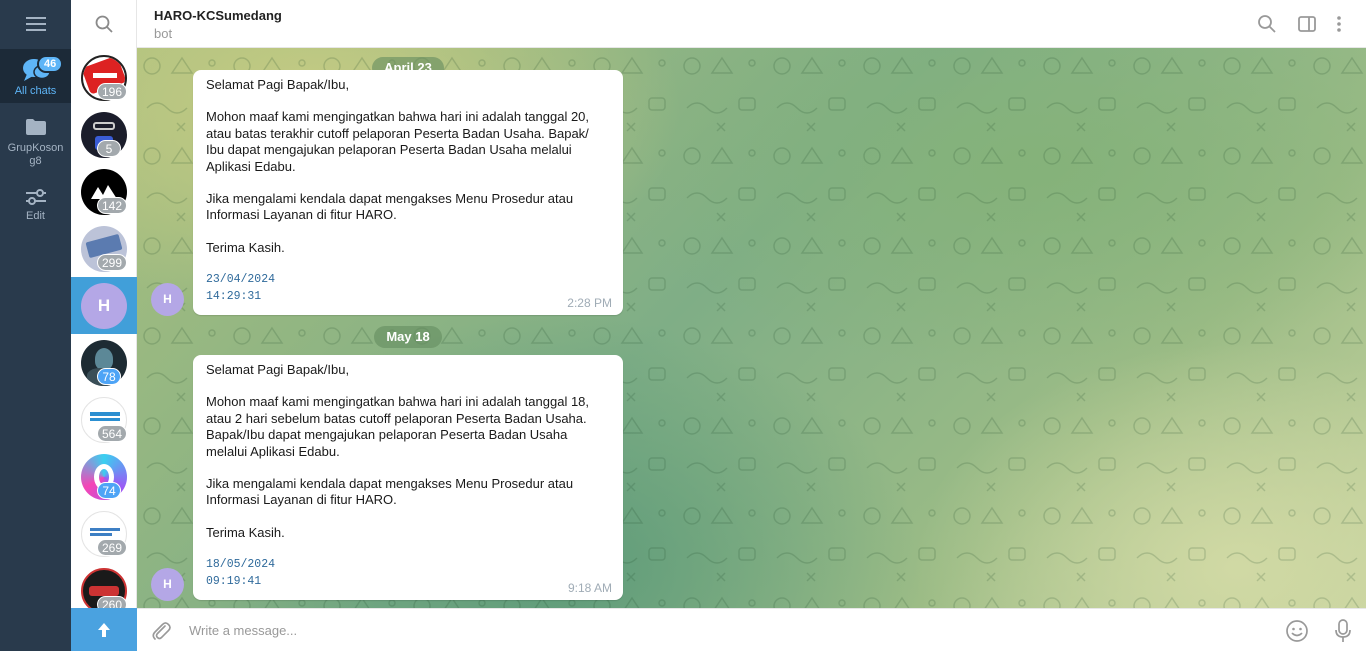 Image resolution: width=1366 pixels, height=651 pixels. I want to click on chat-item: 5, so click(104, 134).